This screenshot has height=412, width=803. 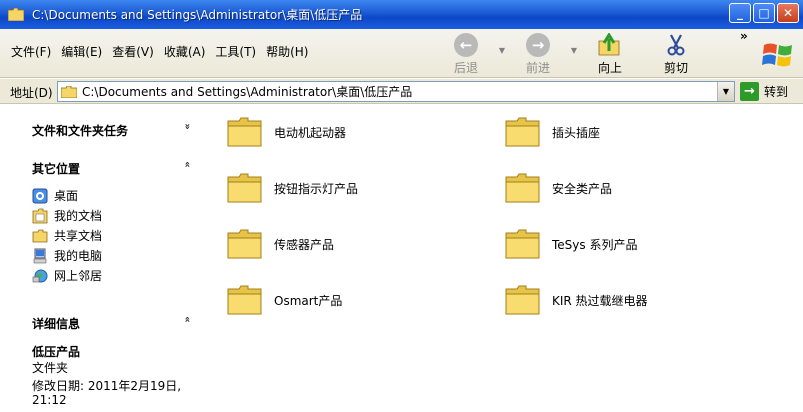 I want to click on go-arrow-icon: →, so click(x=749, y=91).